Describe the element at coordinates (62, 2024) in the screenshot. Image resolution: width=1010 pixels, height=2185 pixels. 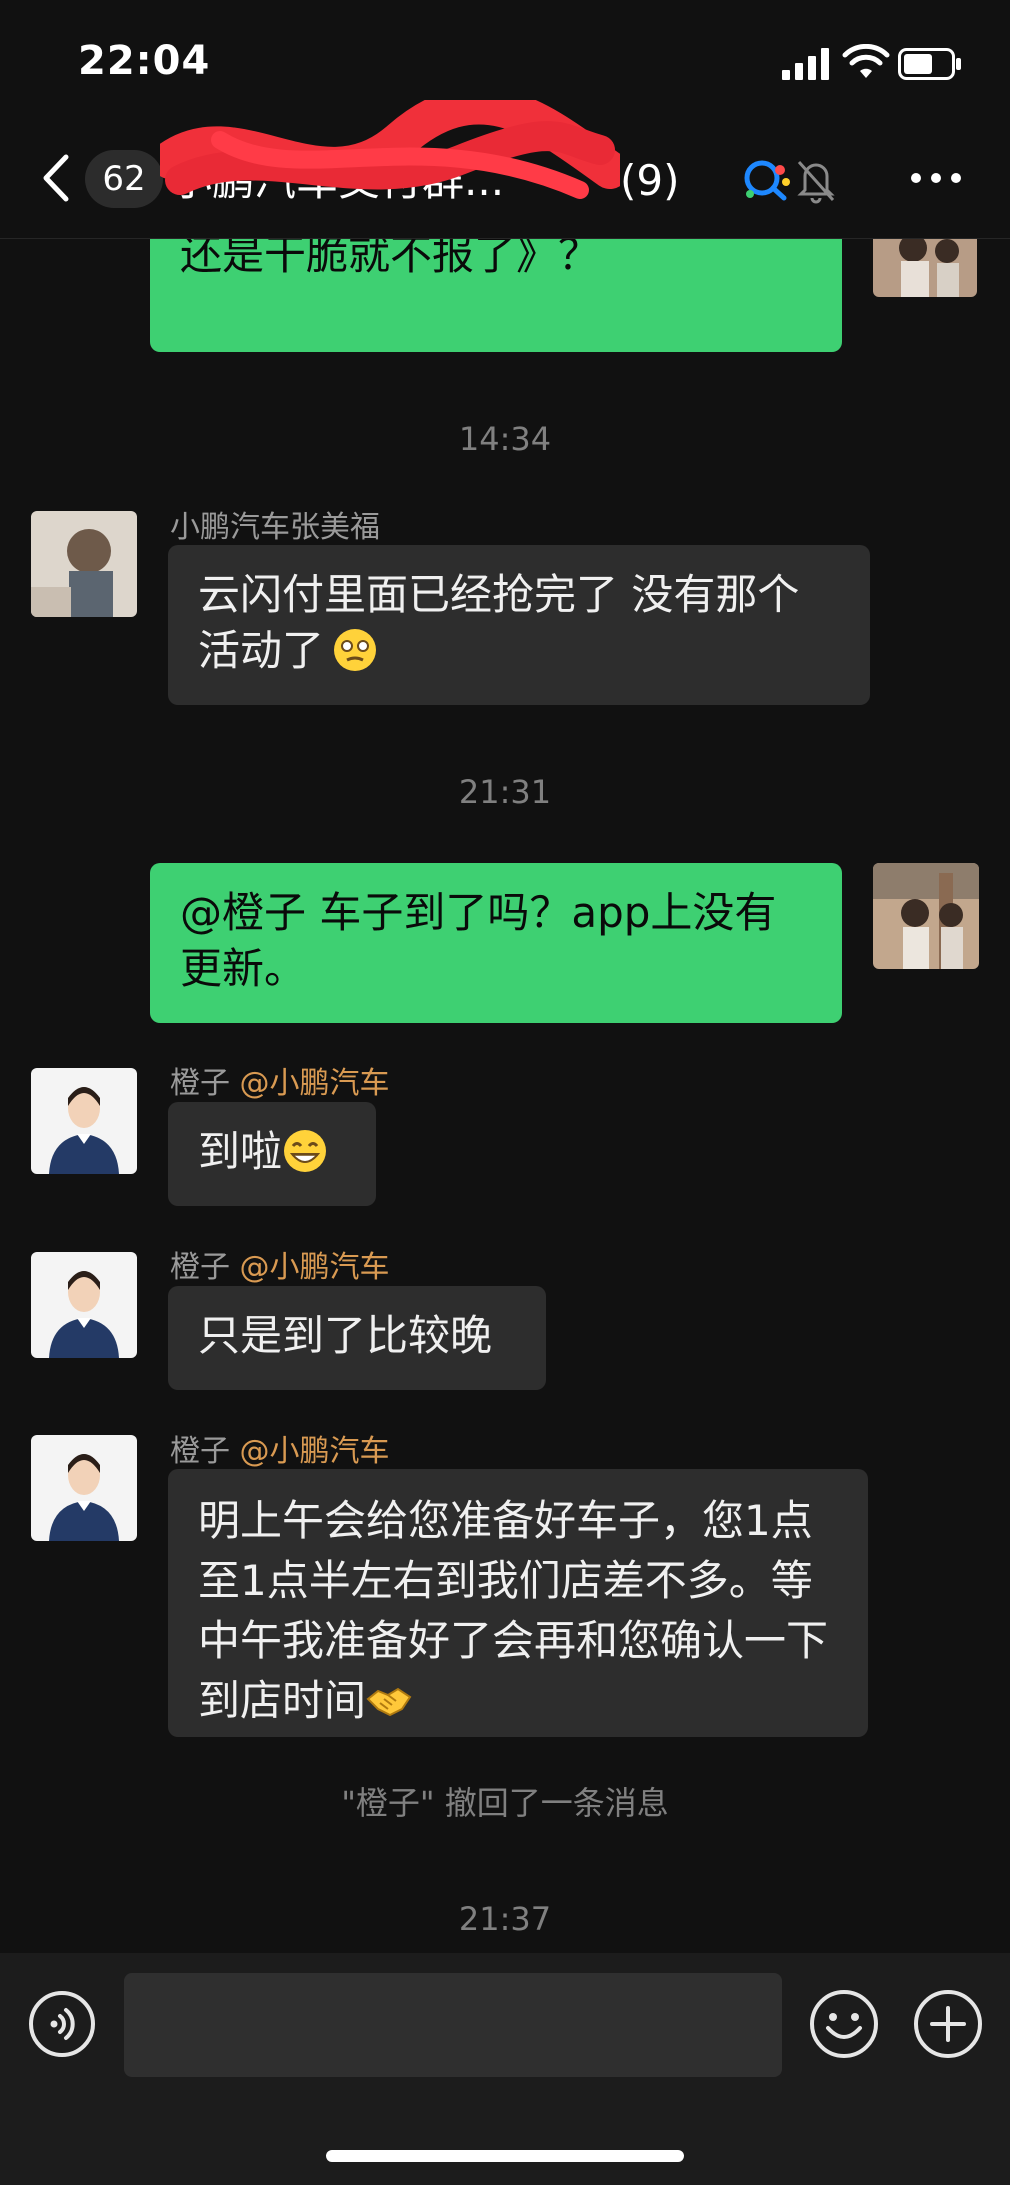
I see `voice-icon` at that location.